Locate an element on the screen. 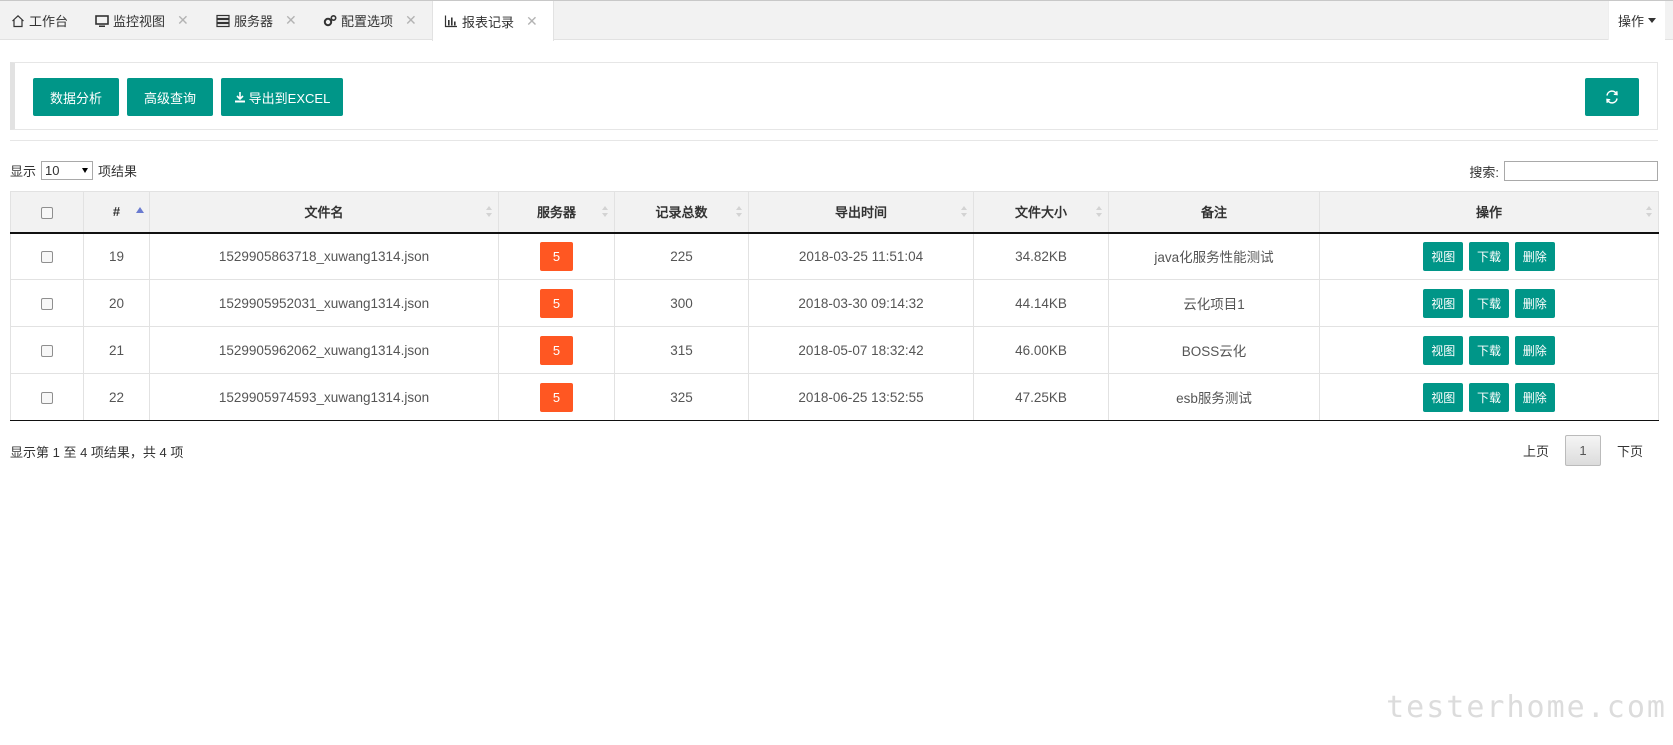 This screenshot has height=745, width=1673. monitor-icon is located at coordinates (102, 20).